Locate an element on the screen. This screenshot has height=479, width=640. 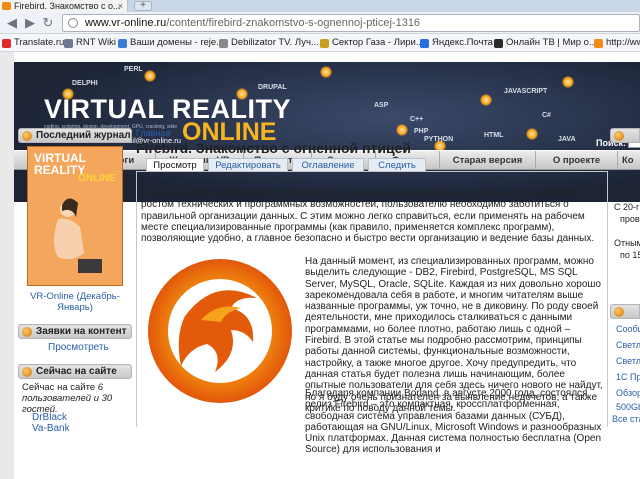
tech-label: PERL is located at coordinates (133, 69).